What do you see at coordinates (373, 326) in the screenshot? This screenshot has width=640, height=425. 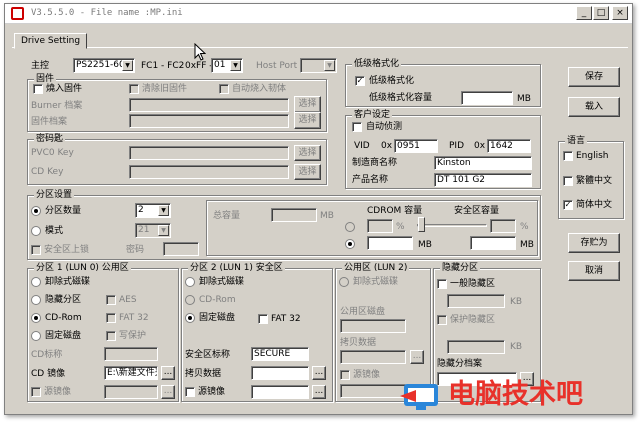 I see `p3-disk-input` at bounding box center [373, 326].